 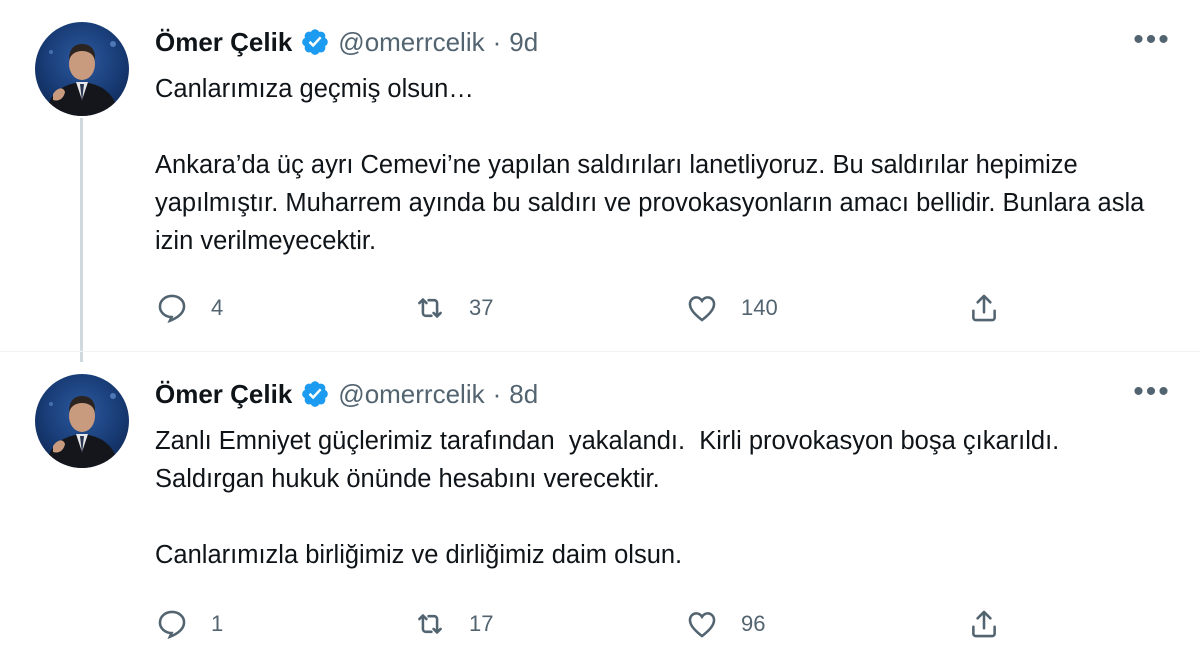 I want to click on reply-count: 4, so click(x=217, y=307).